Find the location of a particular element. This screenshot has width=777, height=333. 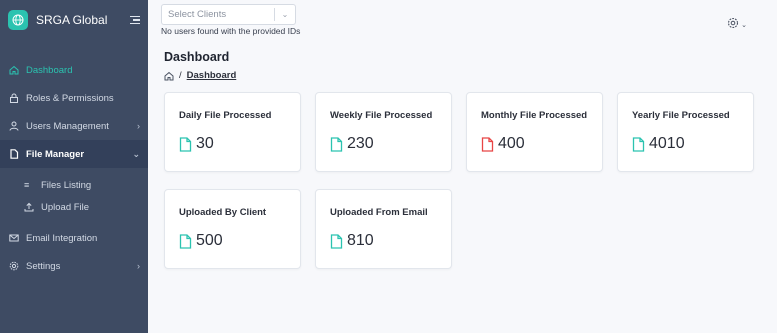

brand: SRGA Global is located at coordinates (74, 20).